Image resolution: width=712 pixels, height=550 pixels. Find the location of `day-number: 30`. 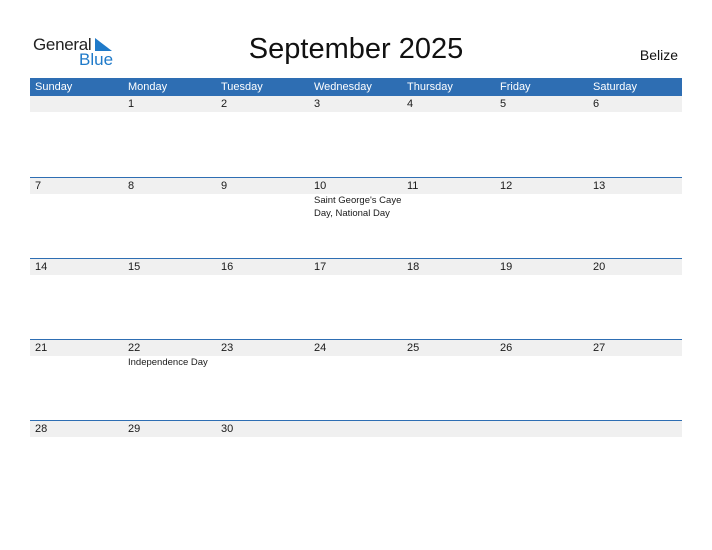

day-number: 30 is located at coordinates (227, 429).